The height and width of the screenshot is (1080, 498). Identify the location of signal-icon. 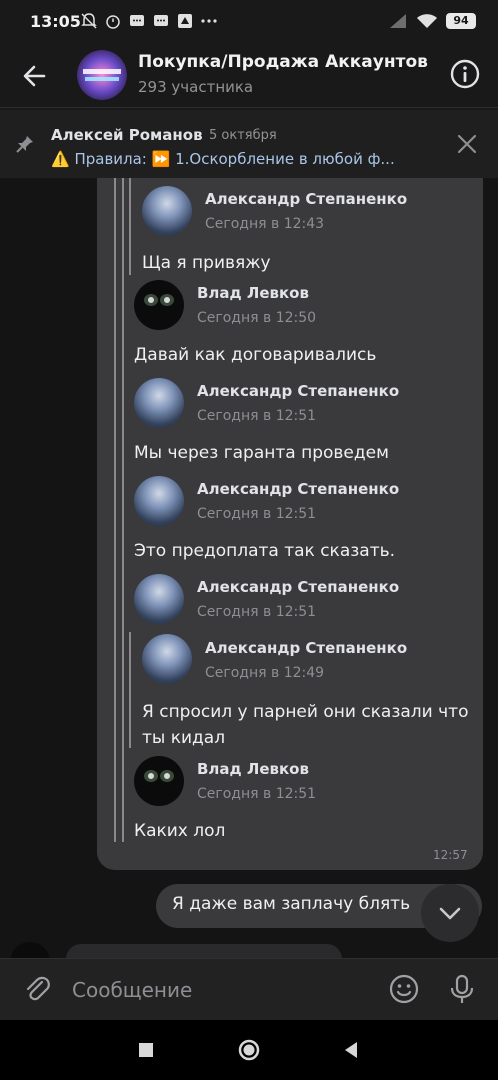
(398, 21).